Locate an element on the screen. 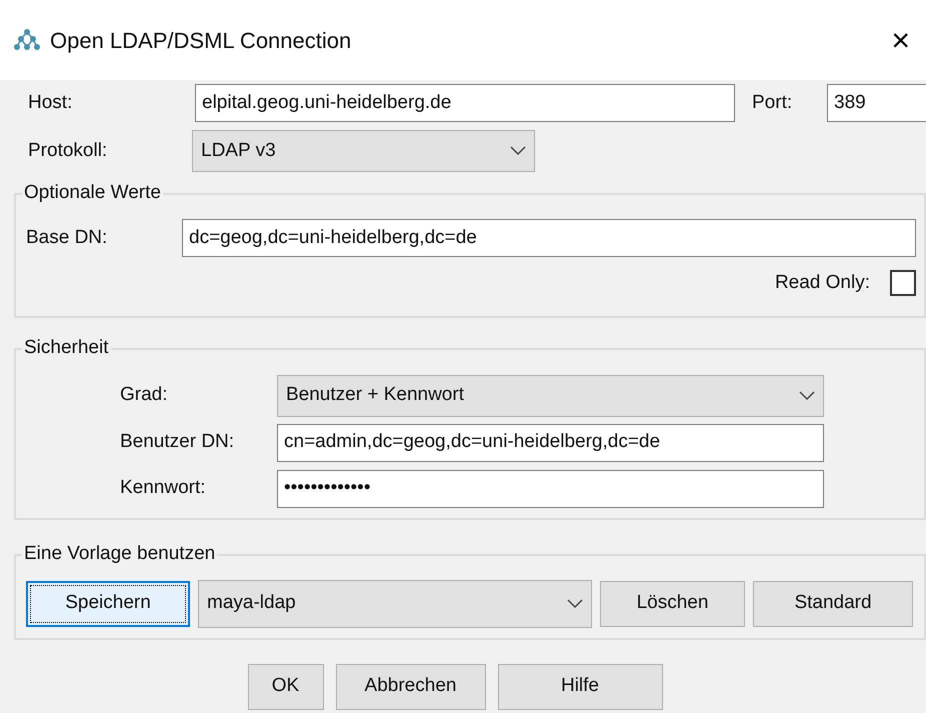  field-label: Host: is located at coordinates (50, 102).